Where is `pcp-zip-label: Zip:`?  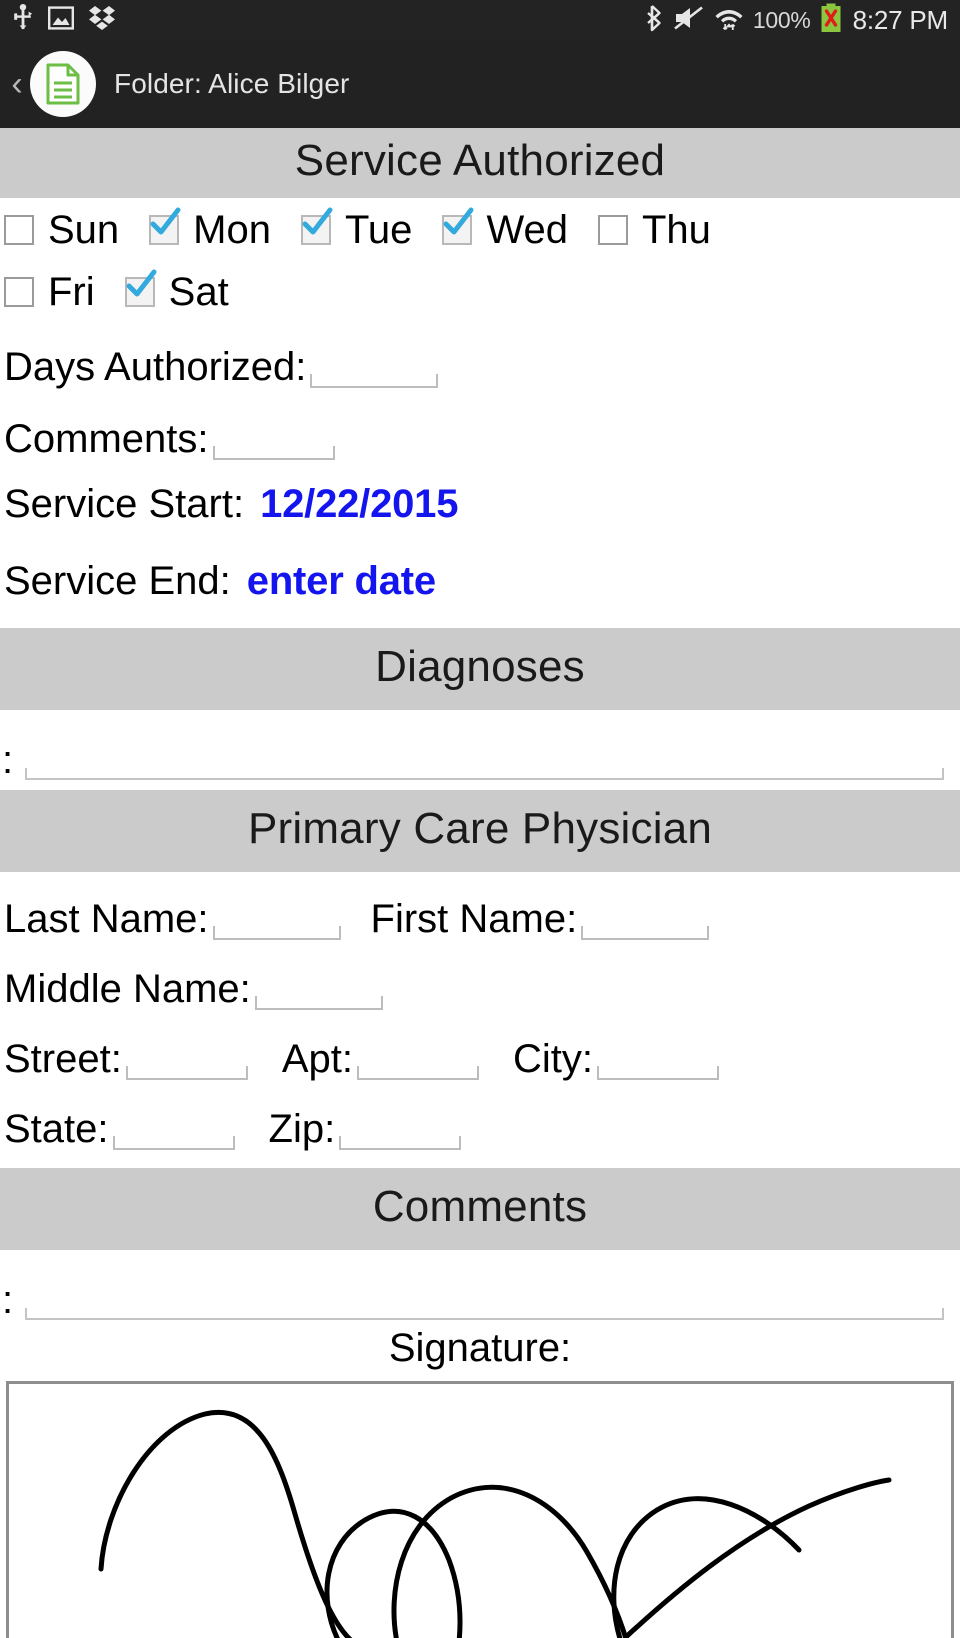 pcp-zip-label: Zip: is located at coordinates (302, 1128).